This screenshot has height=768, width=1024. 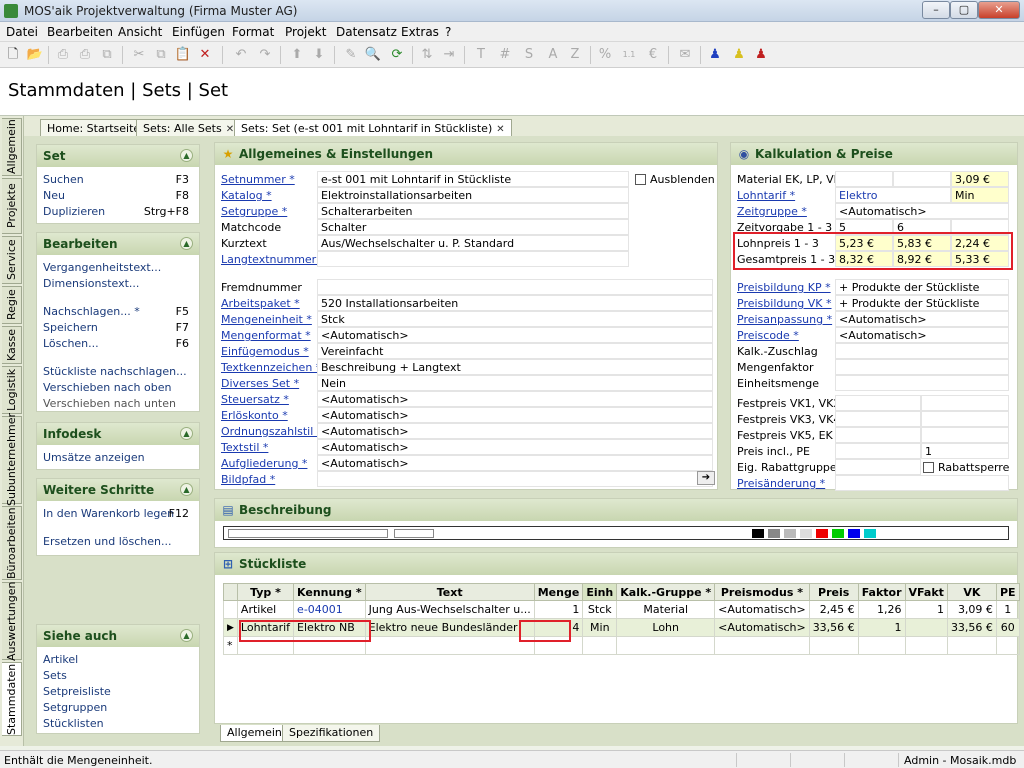 What do you see at coordinates (784, 303) in the screenshot?
I see `field-label: Preisbildung VK *` at bounding box center [784, 303].